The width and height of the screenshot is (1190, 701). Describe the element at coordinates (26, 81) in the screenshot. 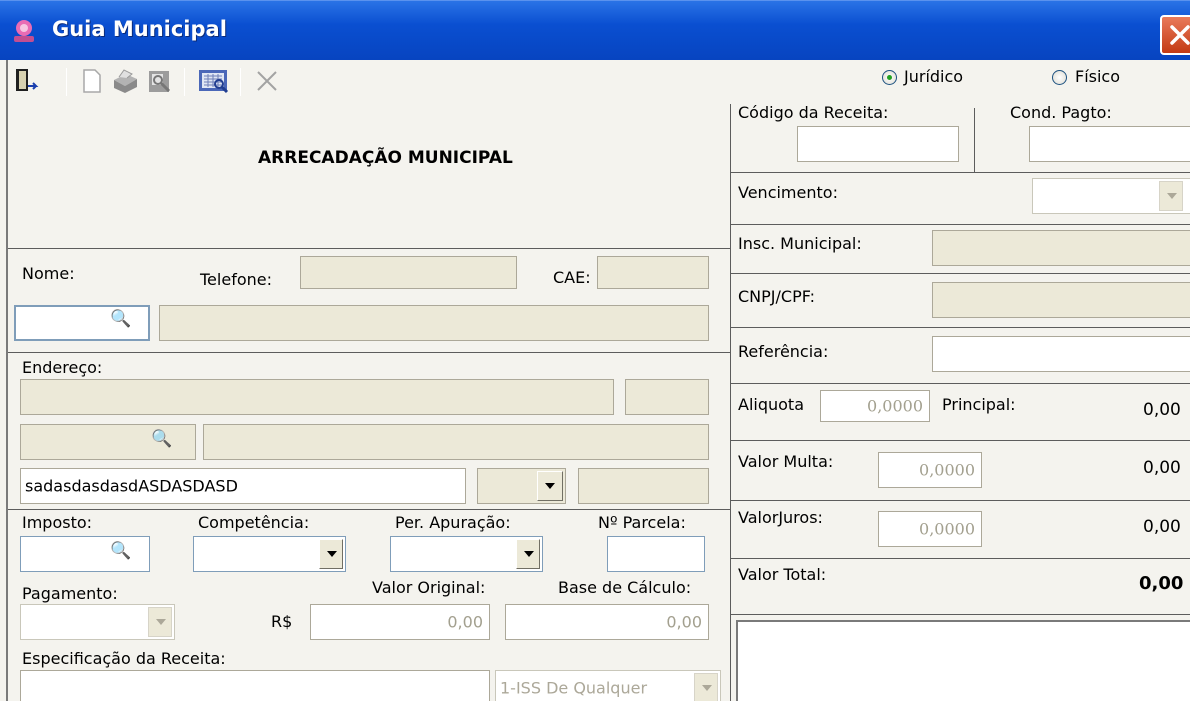

I see `exit-icon` at that location.